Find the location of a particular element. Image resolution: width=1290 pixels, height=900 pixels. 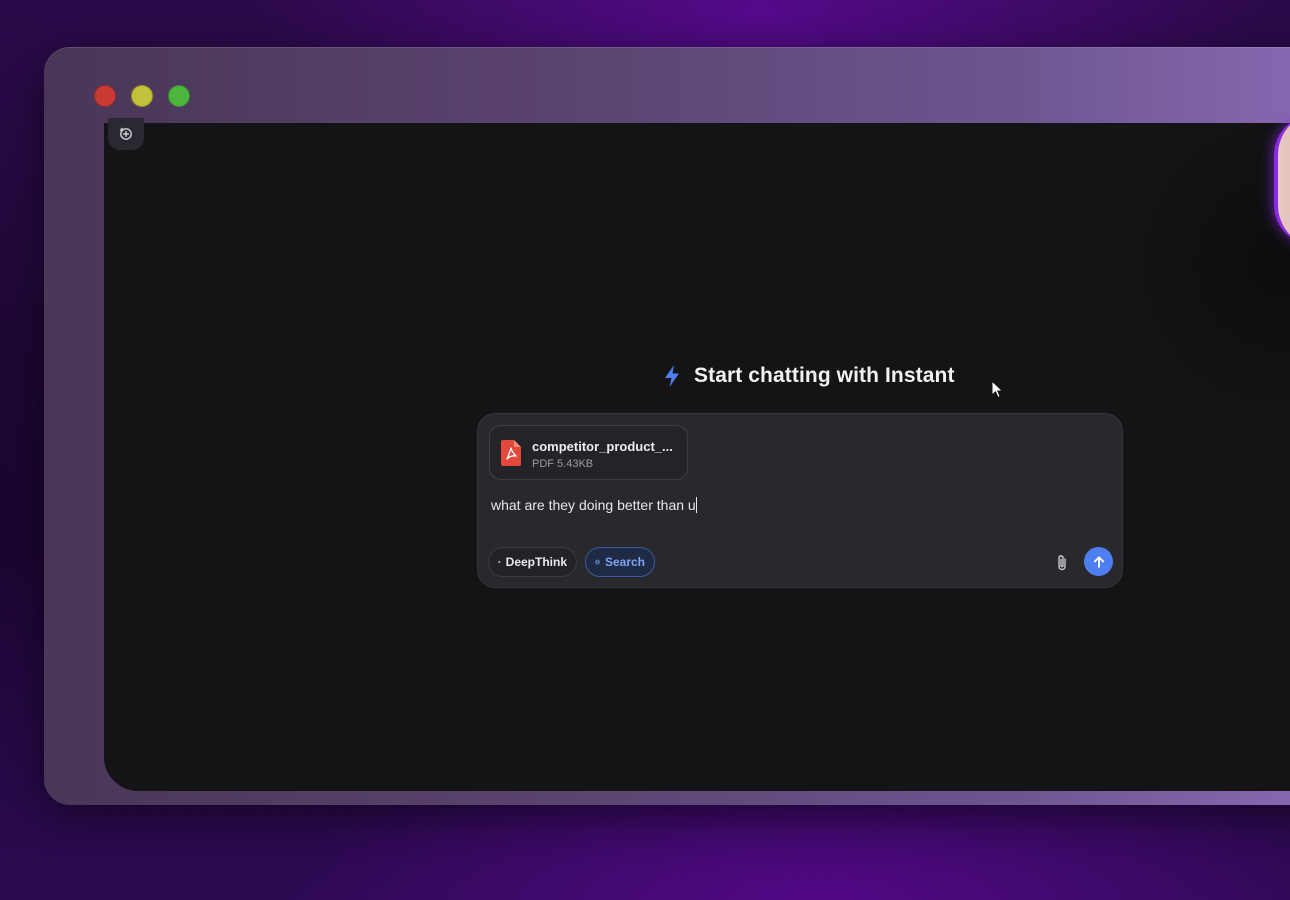

close-window-button is located at coordinates (105, 96).